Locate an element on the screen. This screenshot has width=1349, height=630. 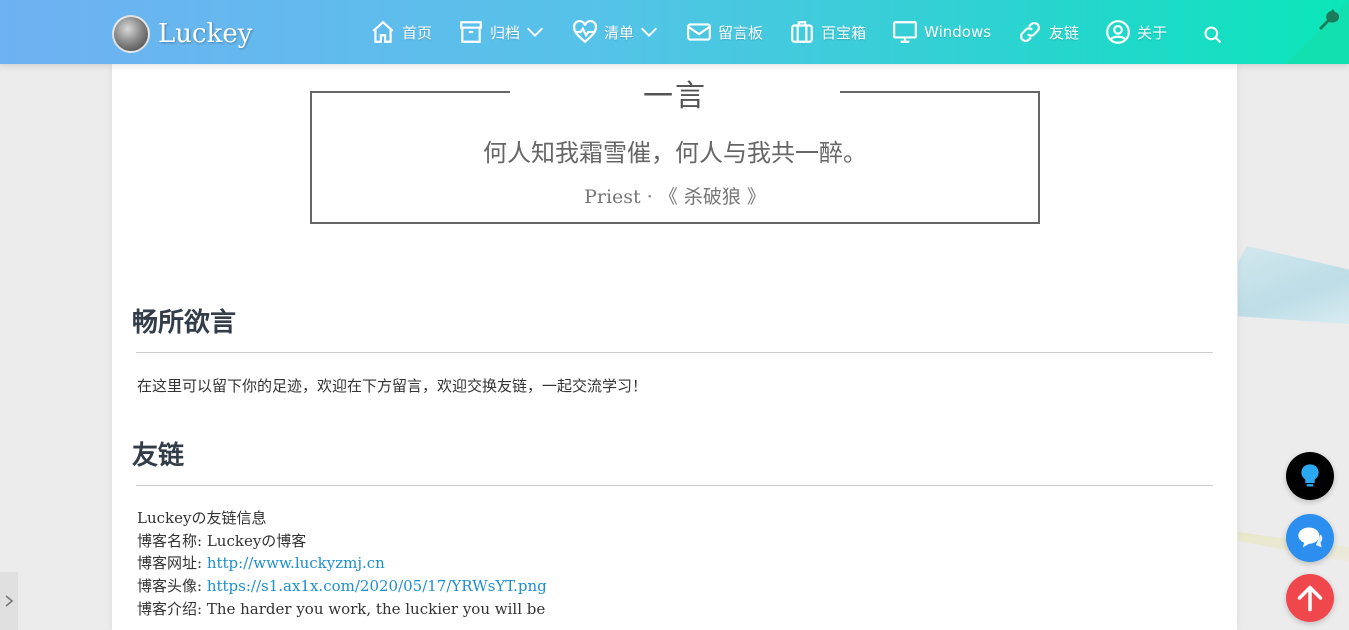
chat-button is located at coordinates (1310, 538).